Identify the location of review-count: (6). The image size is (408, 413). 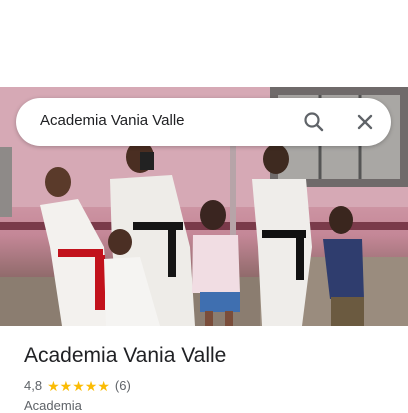
(123, 385).